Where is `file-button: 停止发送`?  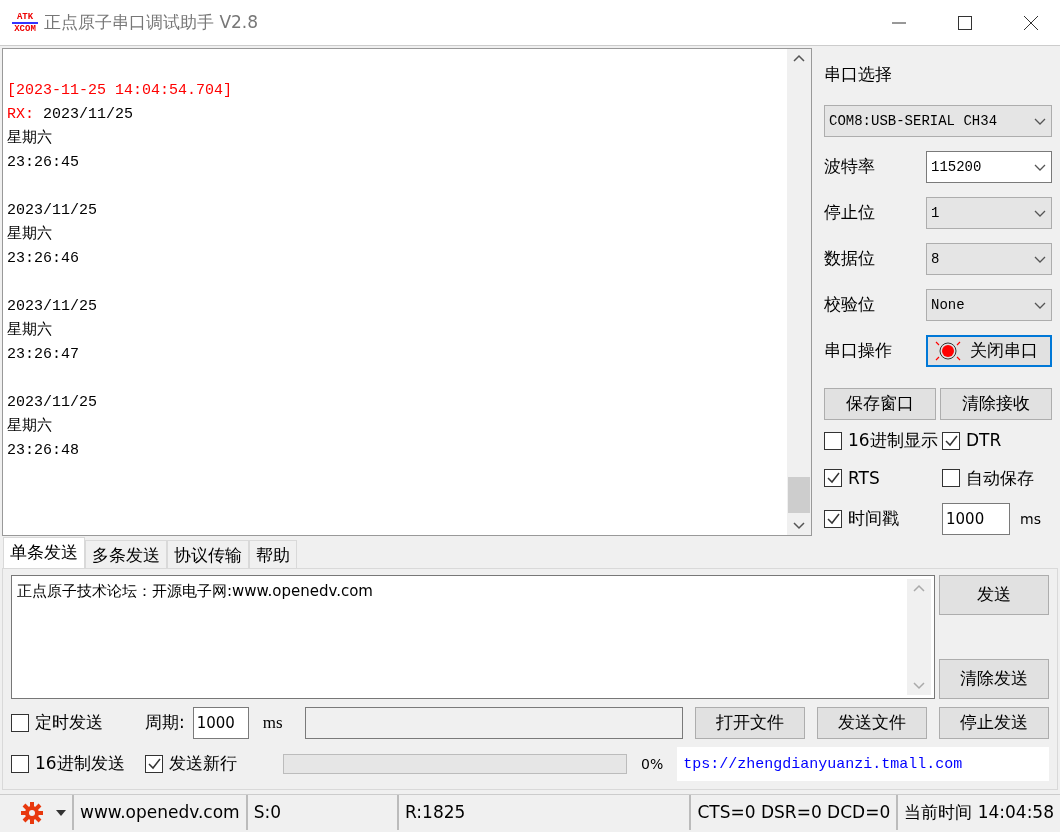
file-button: 停止发送 is located at coordinates (994, 723).